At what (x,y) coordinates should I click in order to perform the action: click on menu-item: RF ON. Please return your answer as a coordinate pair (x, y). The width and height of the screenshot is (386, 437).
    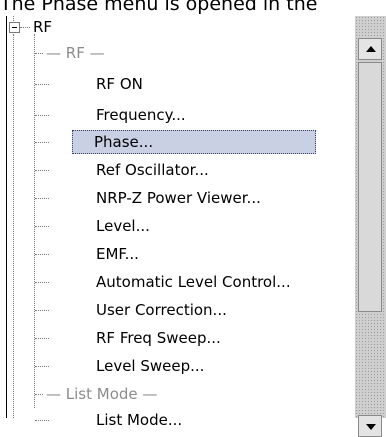
    Looking at the image, I should click on (119, 84).